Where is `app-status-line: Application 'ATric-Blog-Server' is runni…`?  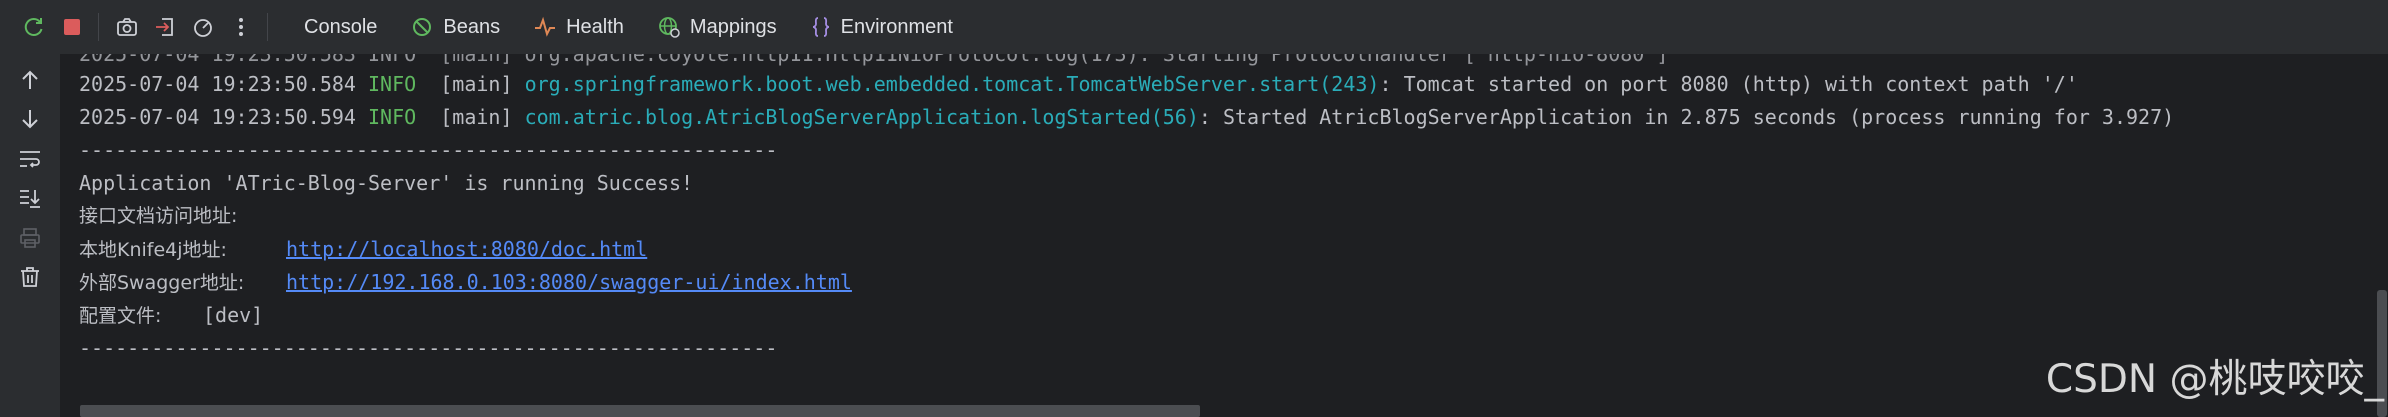 app-status-line: Application 'ATric-Blog-Server' is runni… is located at coordinates (386, 183).